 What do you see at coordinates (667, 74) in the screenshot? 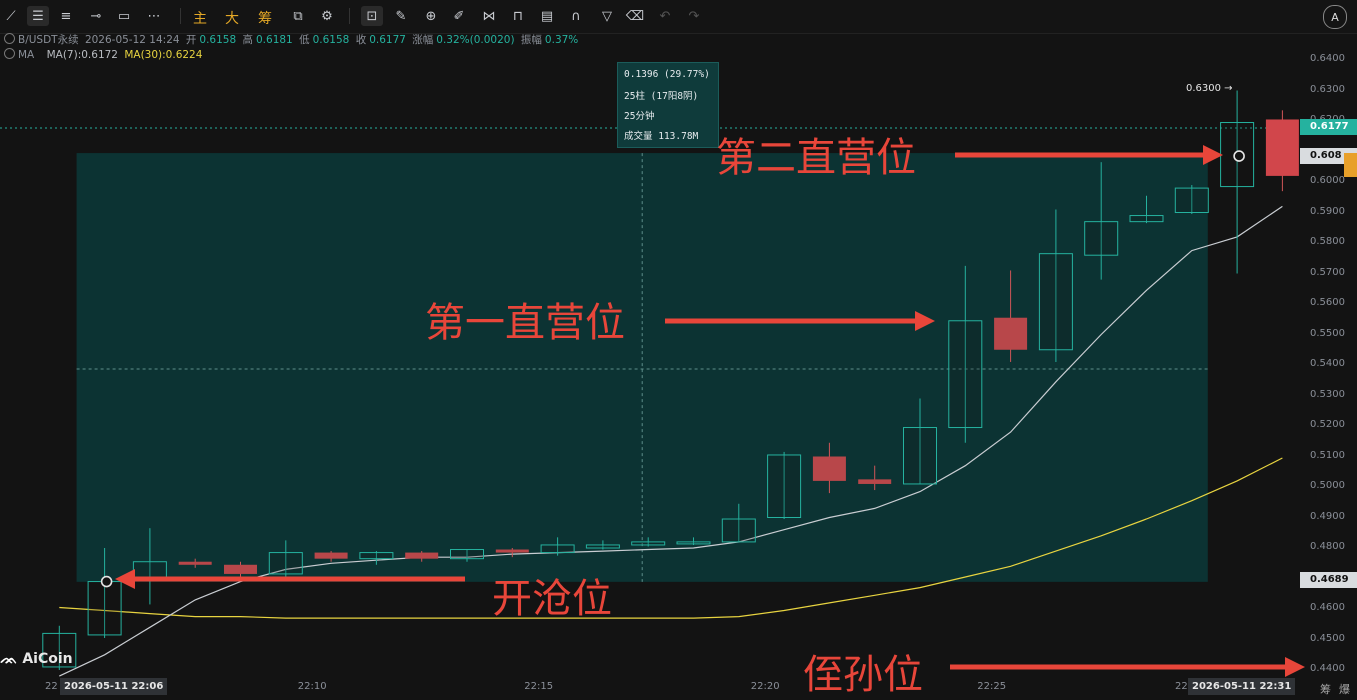
I see `tooltip-change: 0.1396 (29.77%)` at bounding box center [667, 74].